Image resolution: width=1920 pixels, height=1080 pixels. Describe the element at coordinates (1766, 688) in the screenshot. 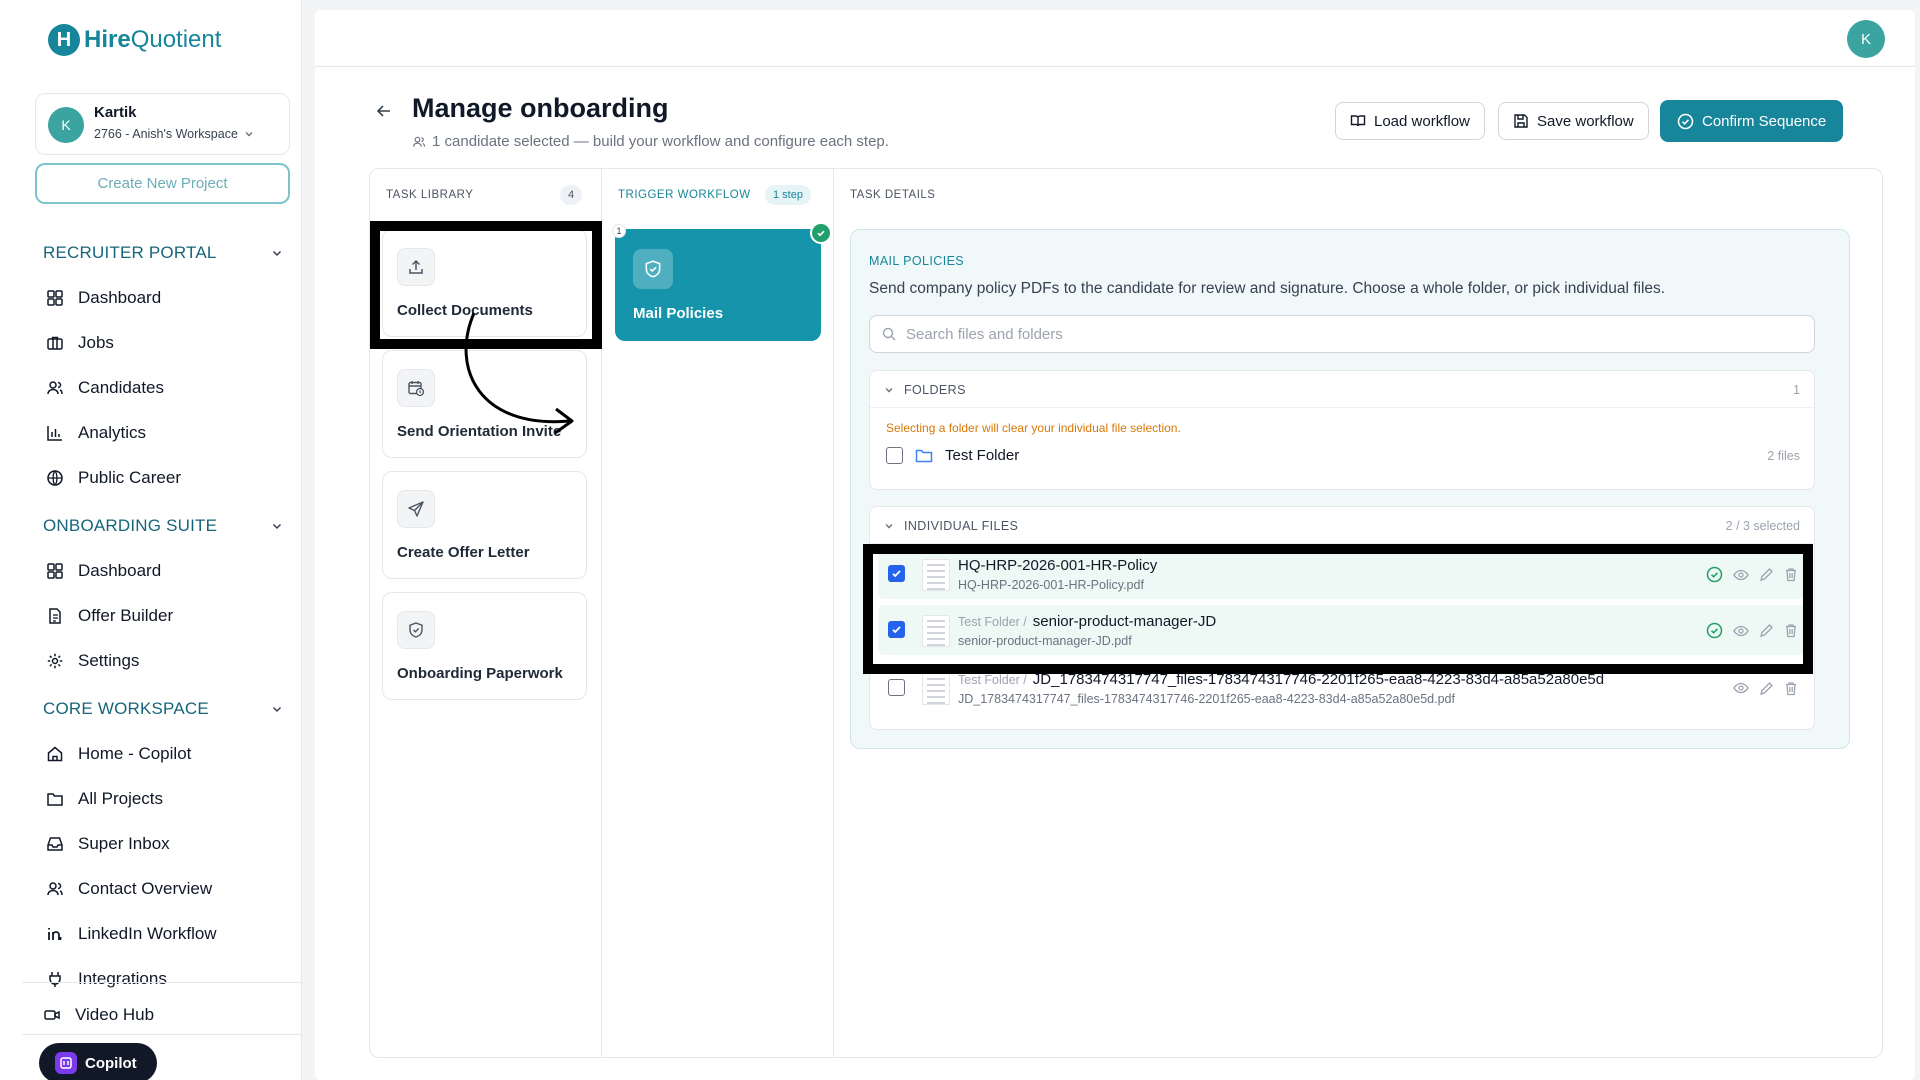

I see `pencil-icon` at that location.